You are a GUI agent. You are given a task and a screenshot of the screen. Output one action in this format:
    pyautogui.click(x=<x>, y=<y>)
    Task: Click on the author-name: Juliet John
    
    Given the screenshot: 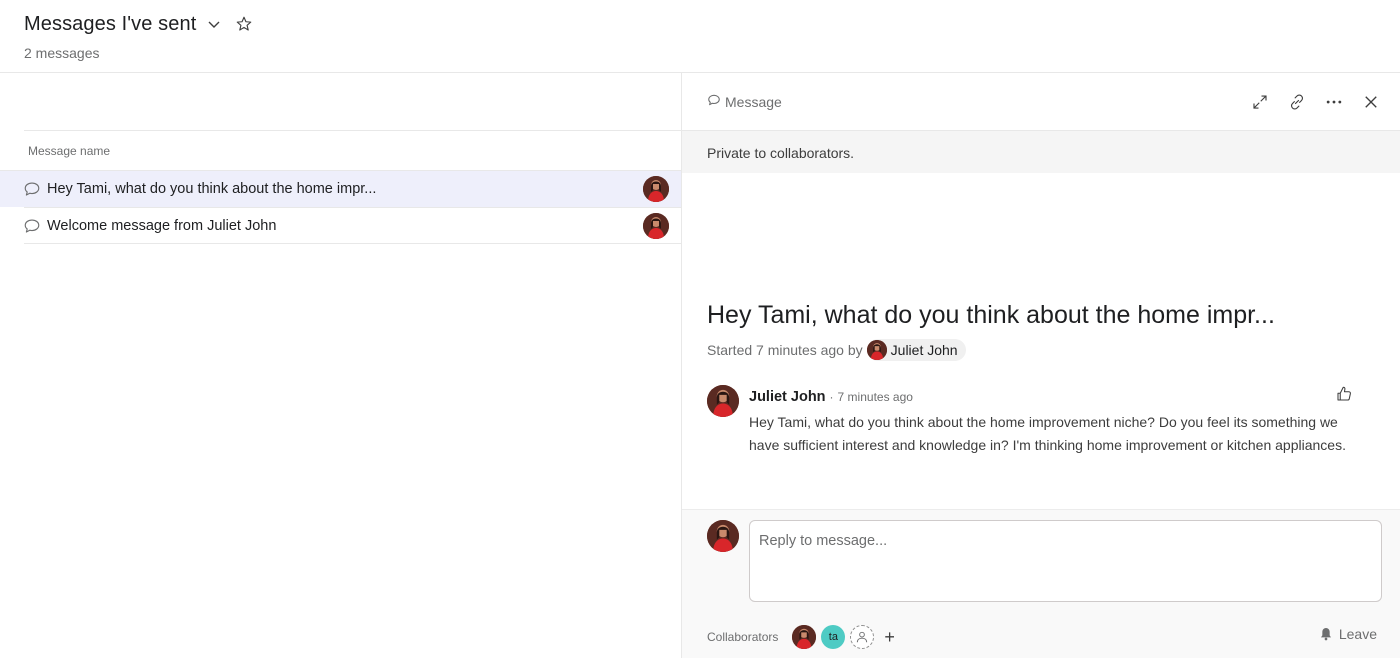 What is the action you would take?
    pyautogui.click(x=924, y=350)
    